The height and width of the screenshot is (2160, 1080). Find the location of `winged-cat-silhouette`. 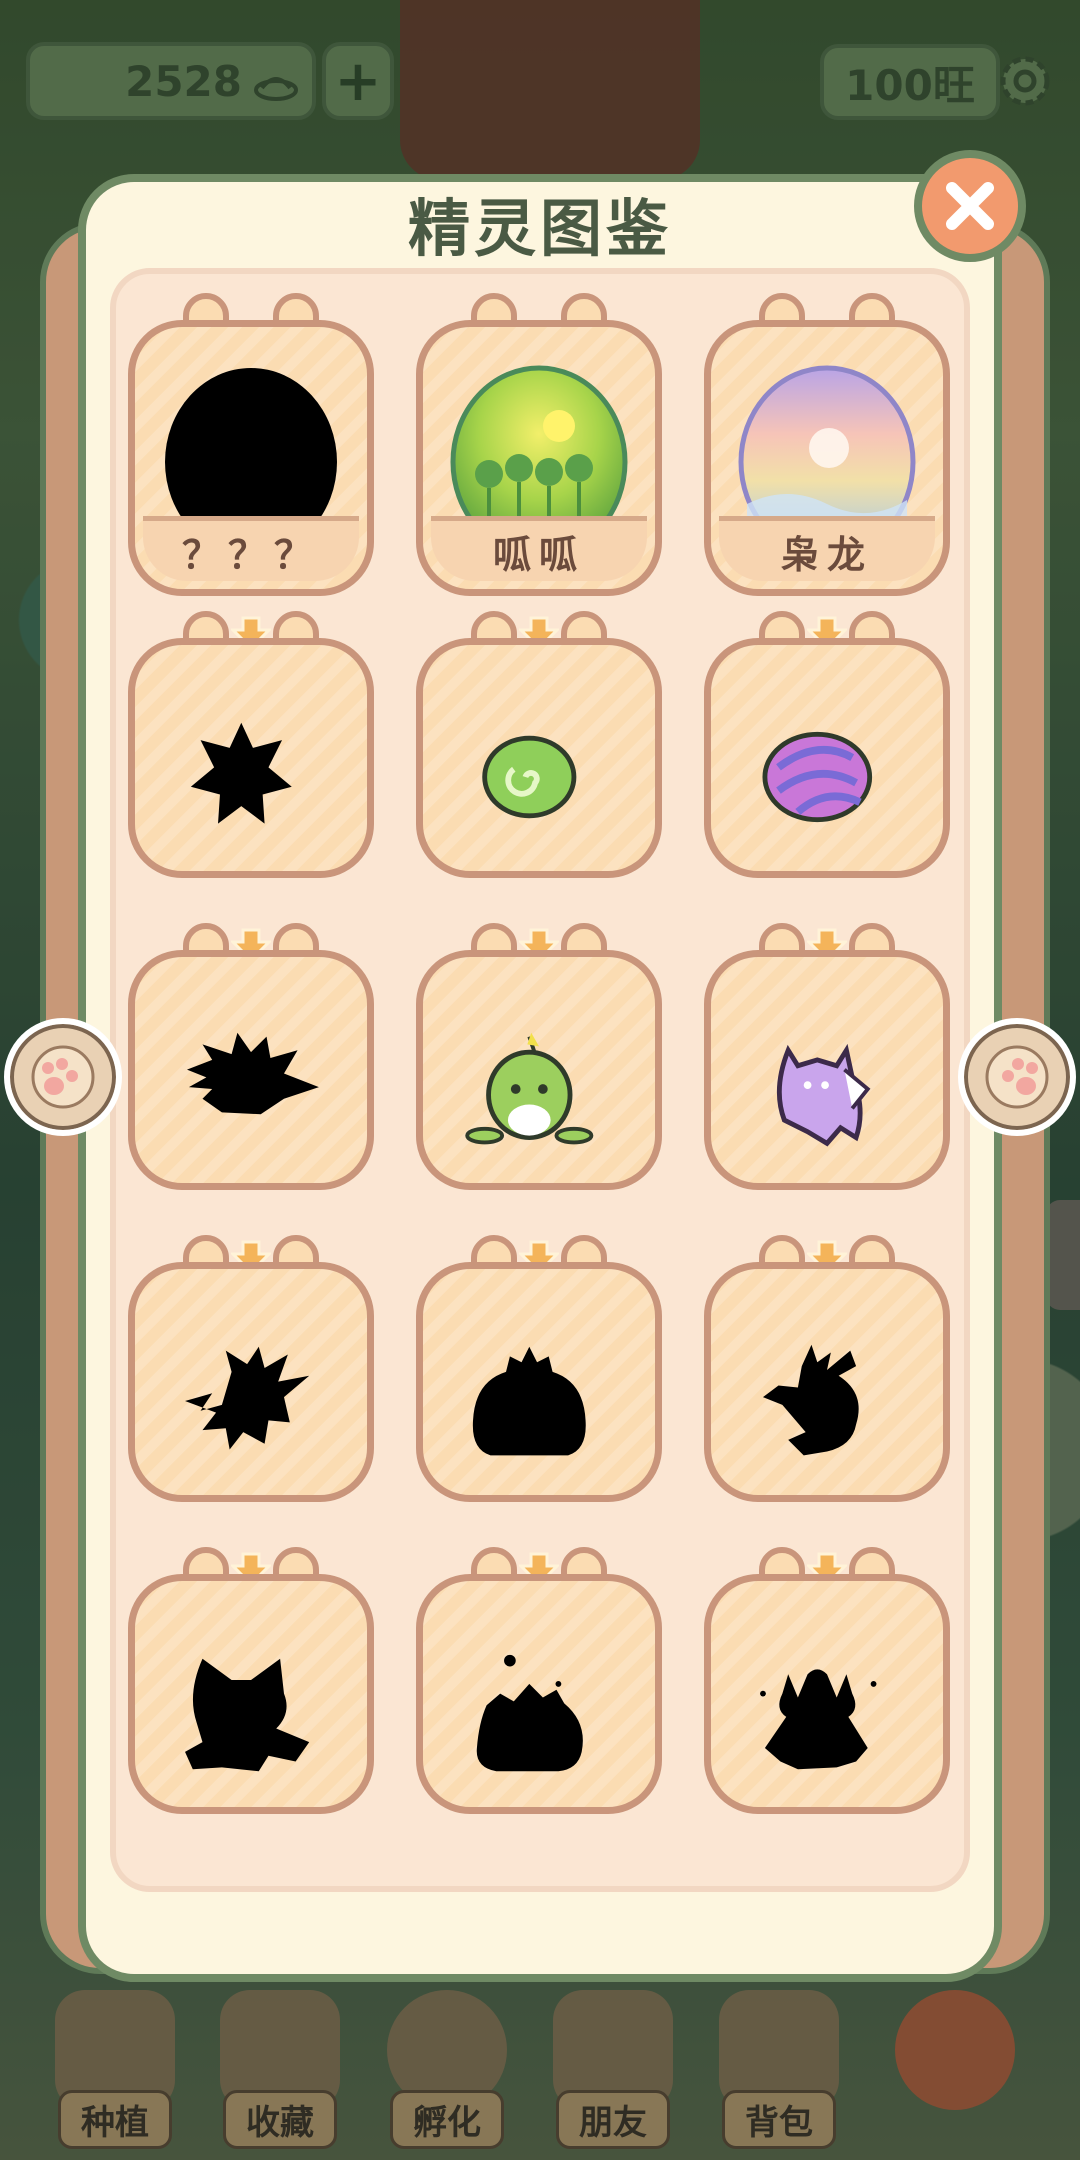

winged-cat-silhouette is located at coordinates (251, 1714).